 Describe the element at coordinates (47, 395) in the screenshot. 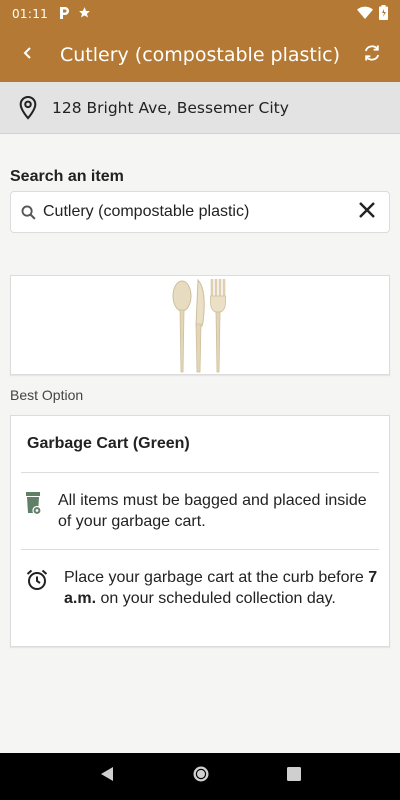

I see `best-option-label: Best Option` at that location.